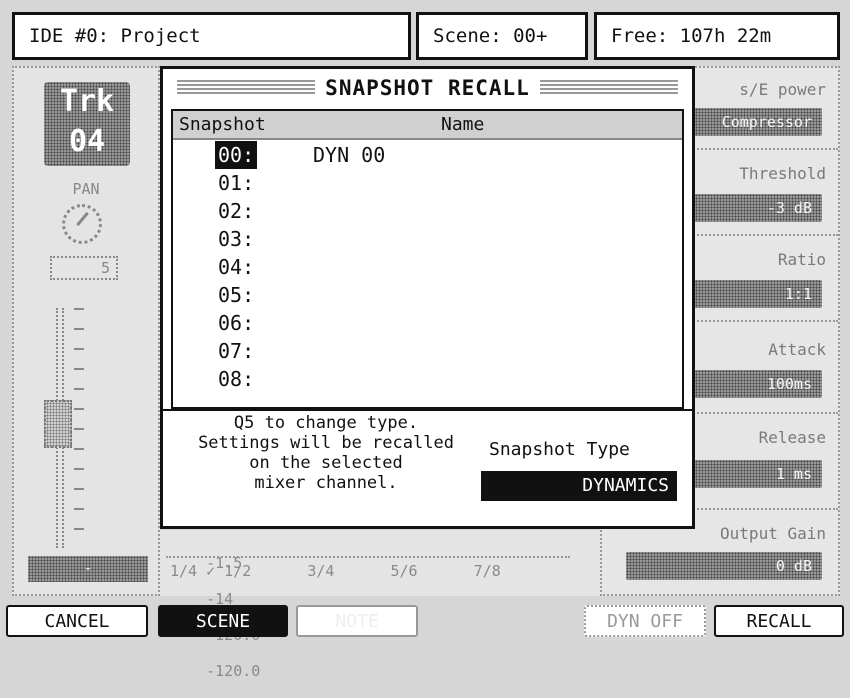  I want to click on list-item: 04:, so click(427, 267).